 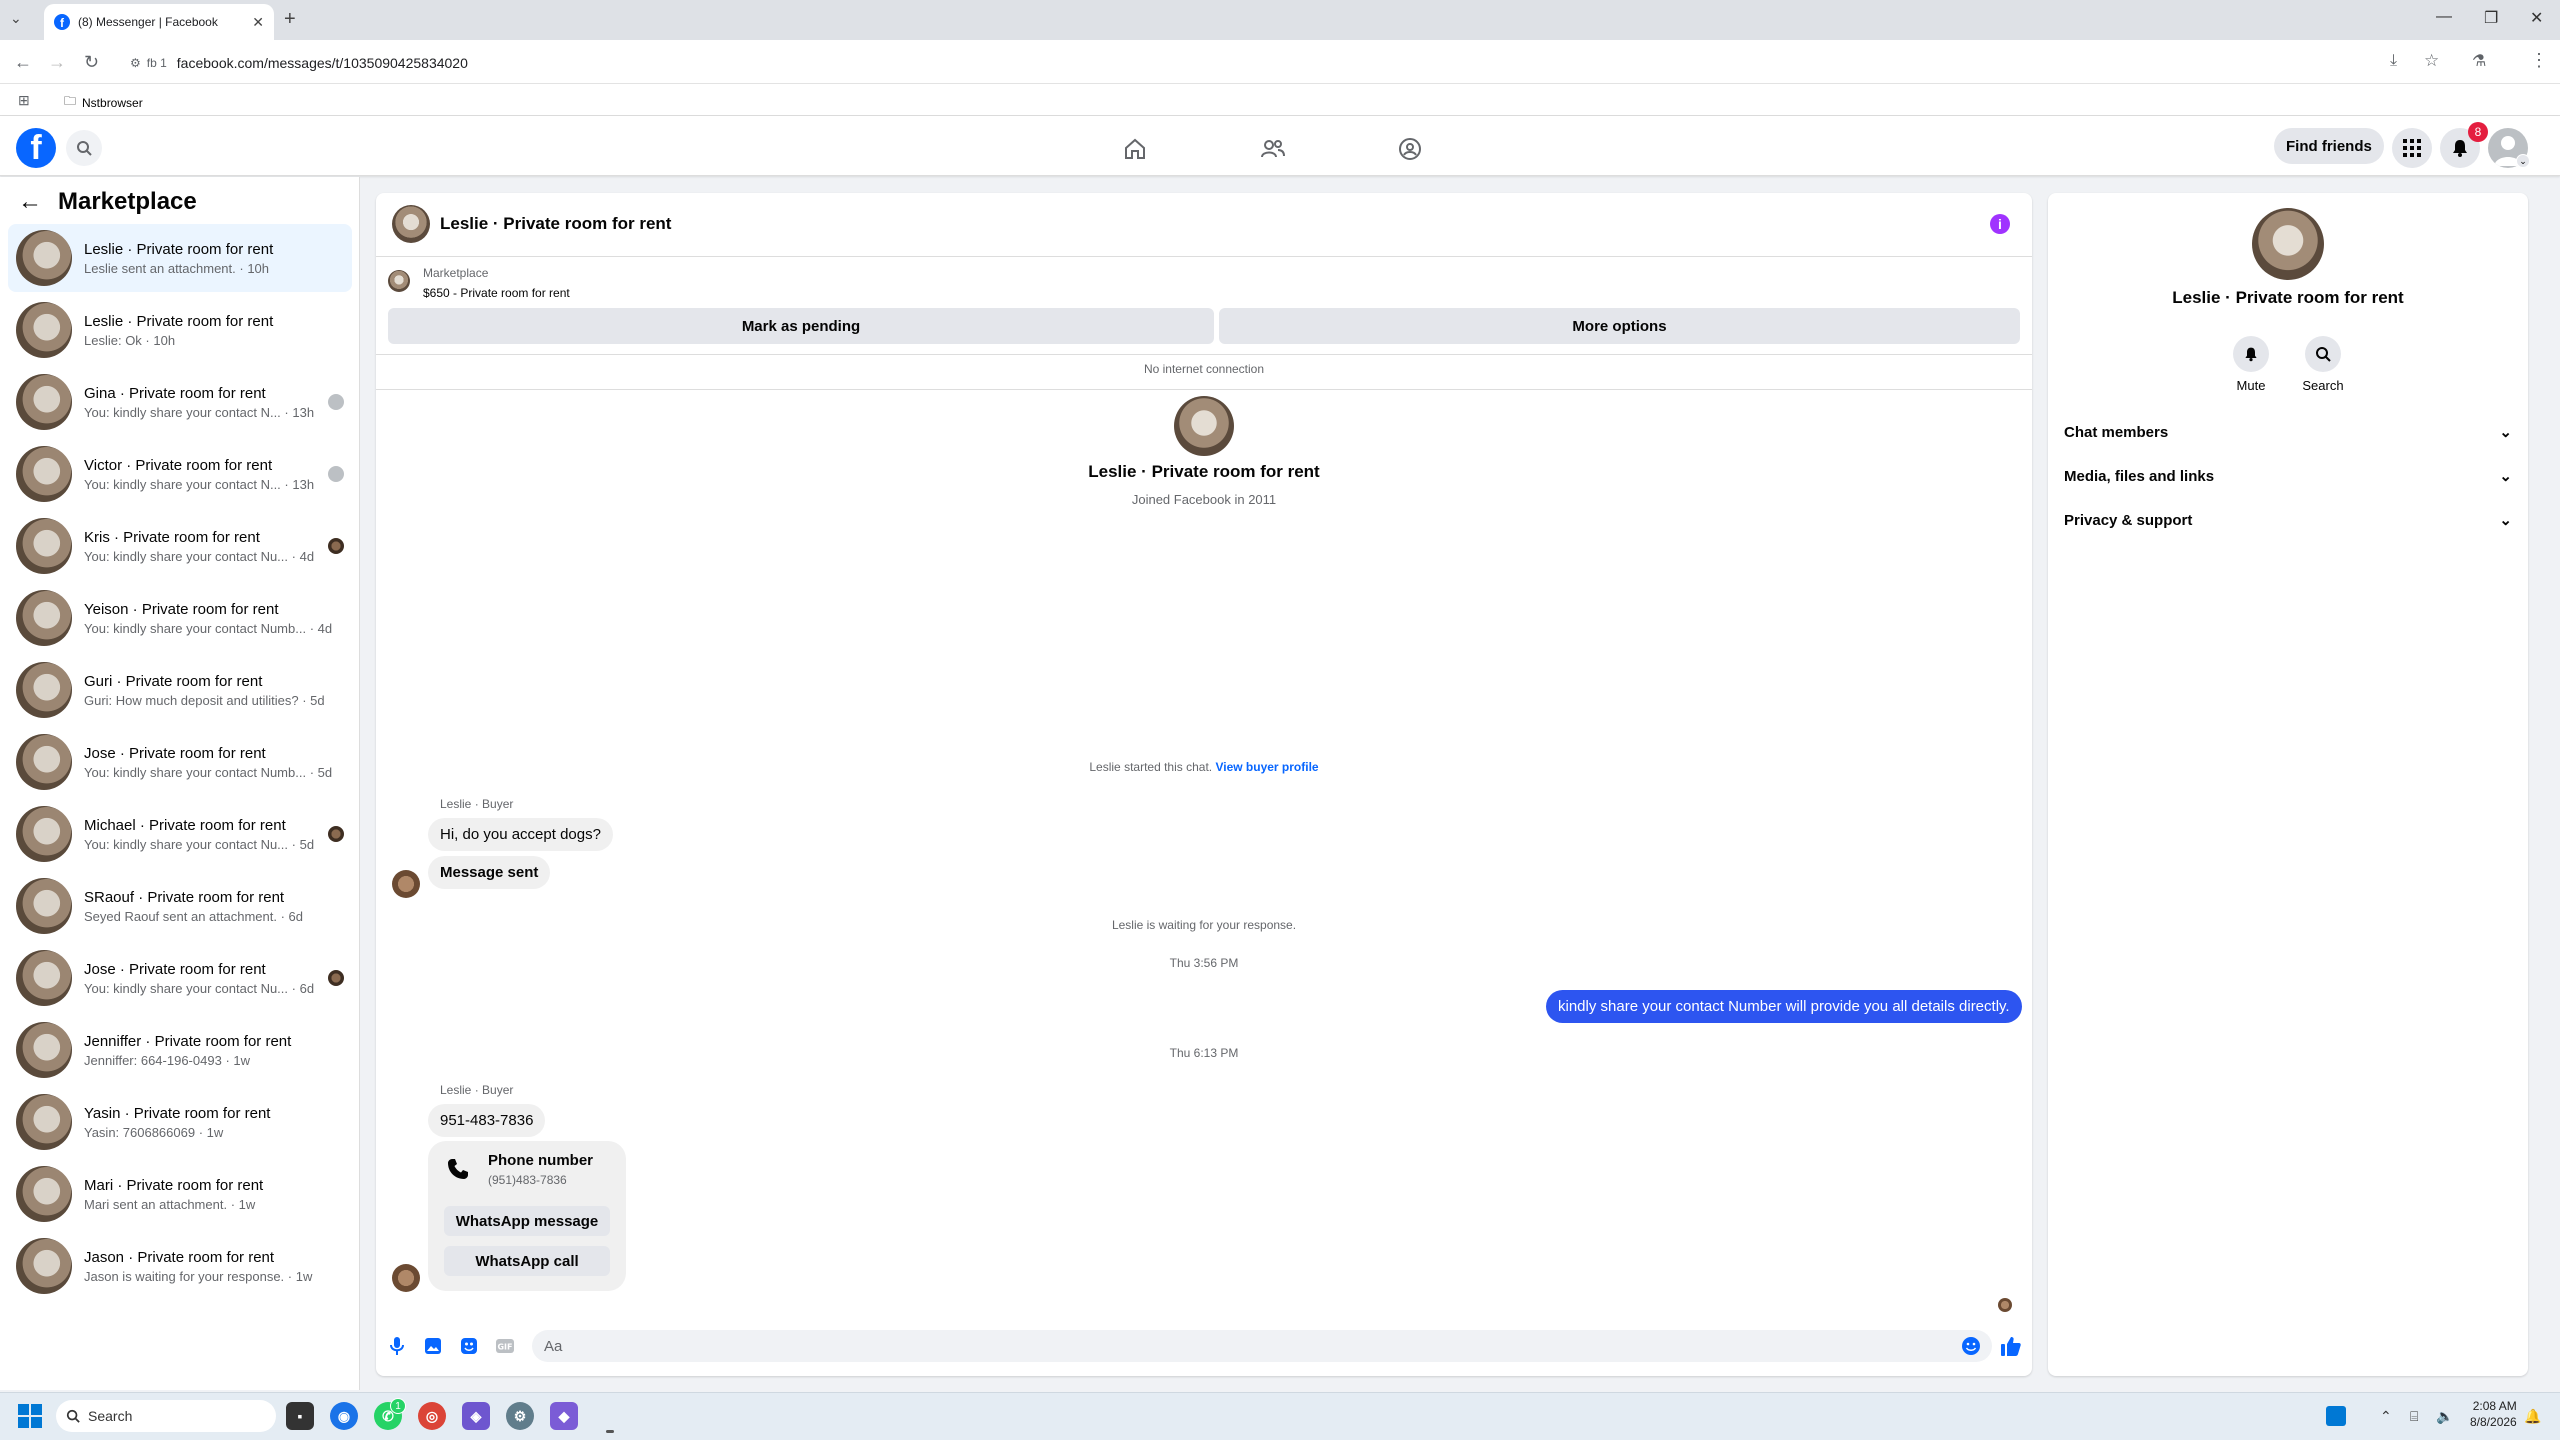 What do you see at coordinates (2523, 161) in the screenshot?
I see `account-chevron-icon: ⌄` at bounding box center [2523, 161].